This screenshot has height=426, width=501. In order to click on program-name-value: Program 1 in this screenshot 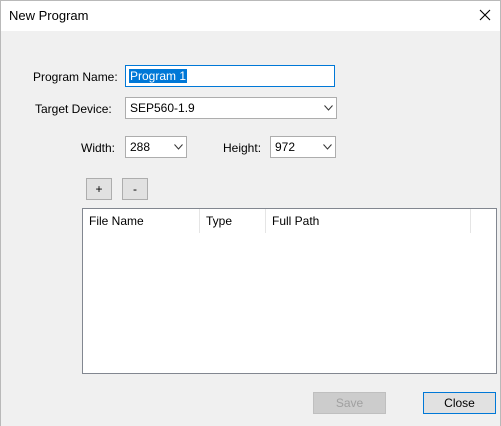, I will do `click(158, 76)`.